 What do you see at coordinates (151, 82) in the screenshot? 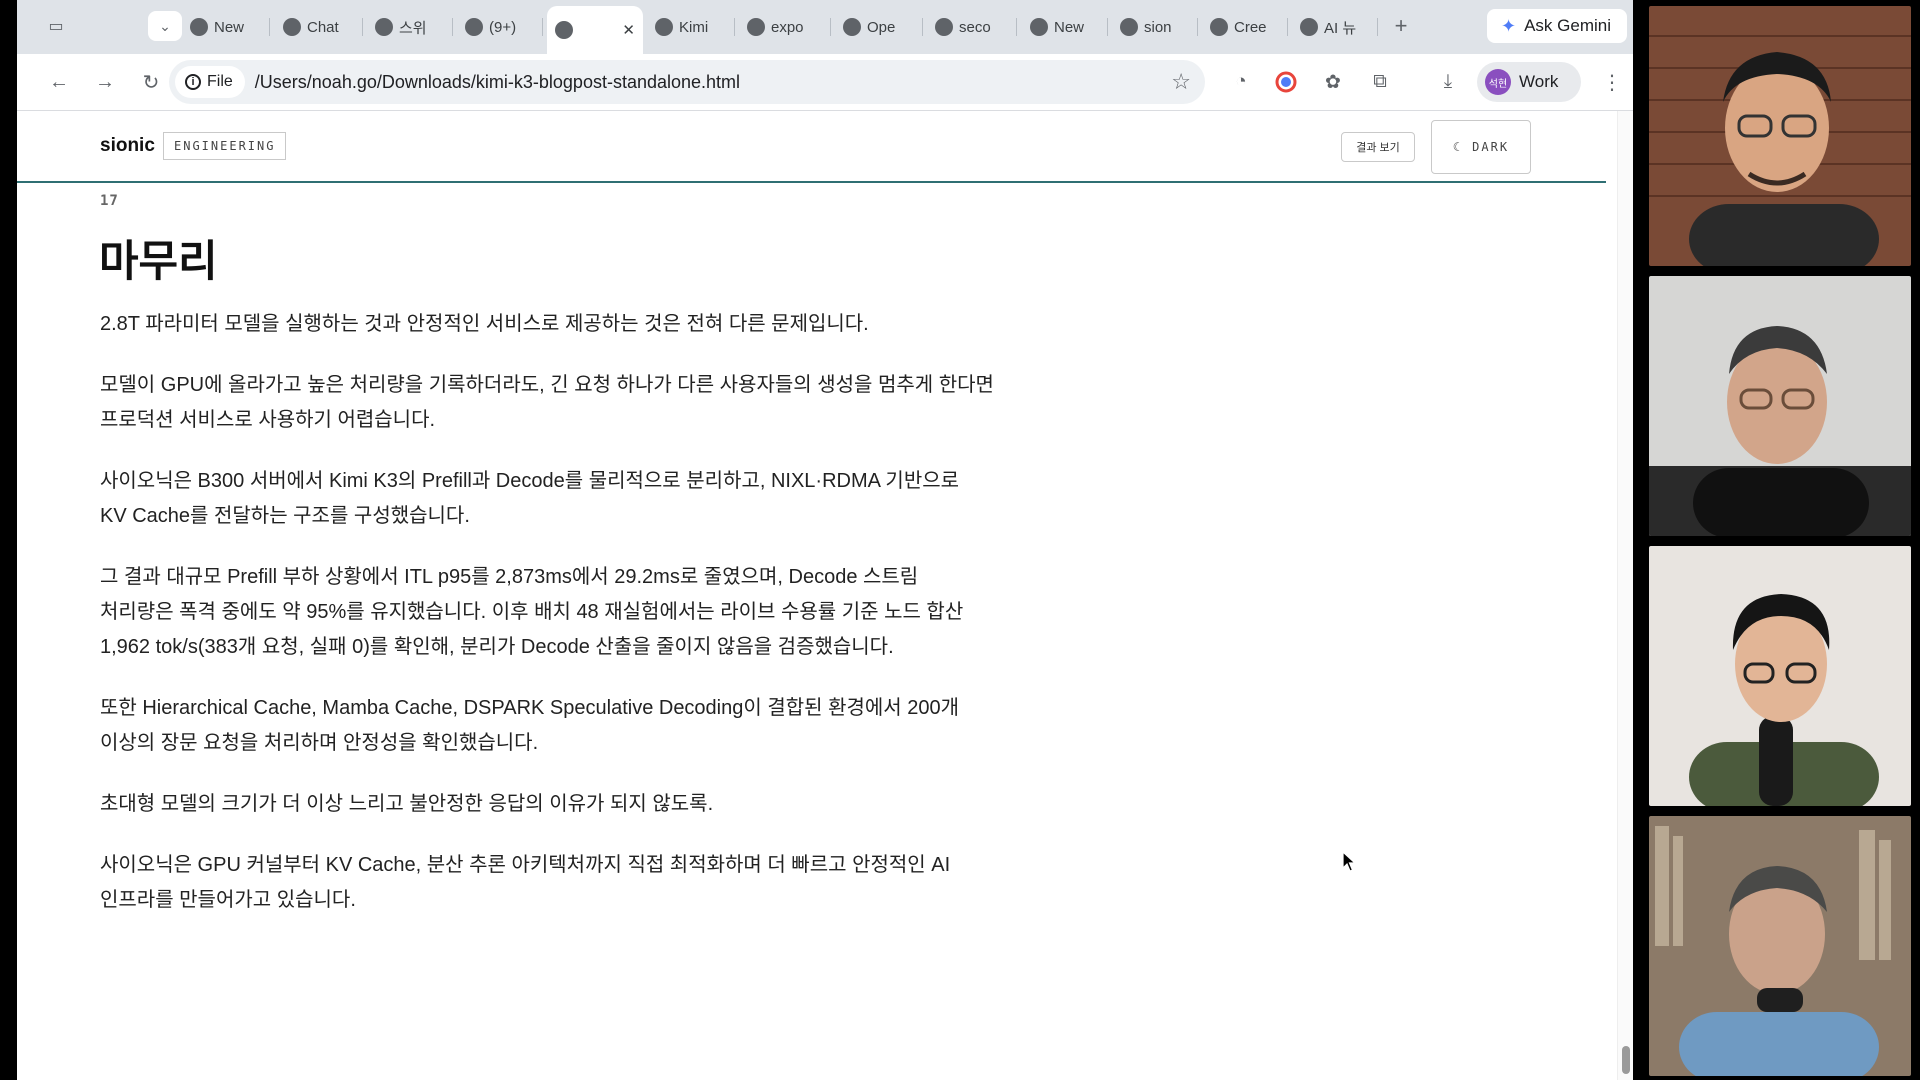
I see `reload-icon: ↻` at bounding box center [151, 82].